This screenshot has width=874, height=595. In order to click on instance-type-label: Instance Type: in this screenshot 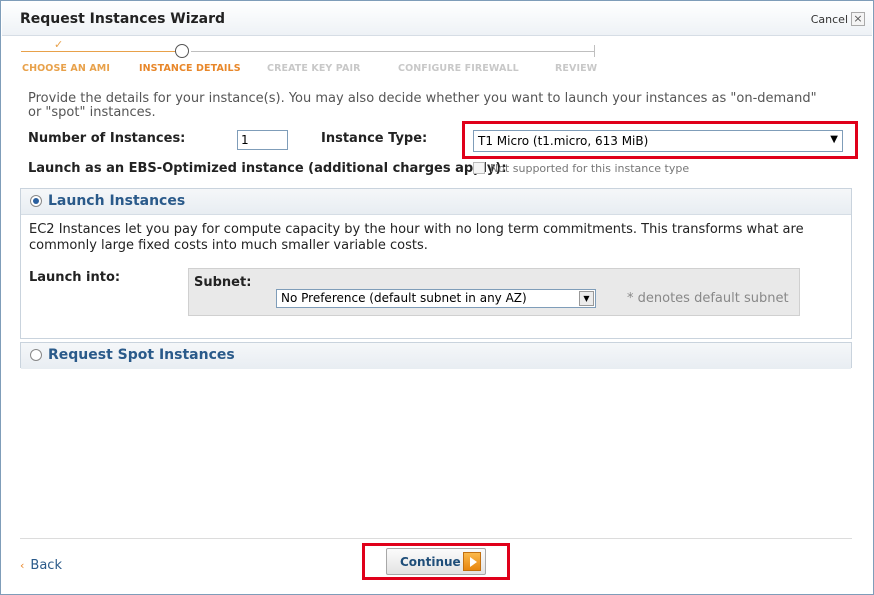, I will do `click(374, 138)`.